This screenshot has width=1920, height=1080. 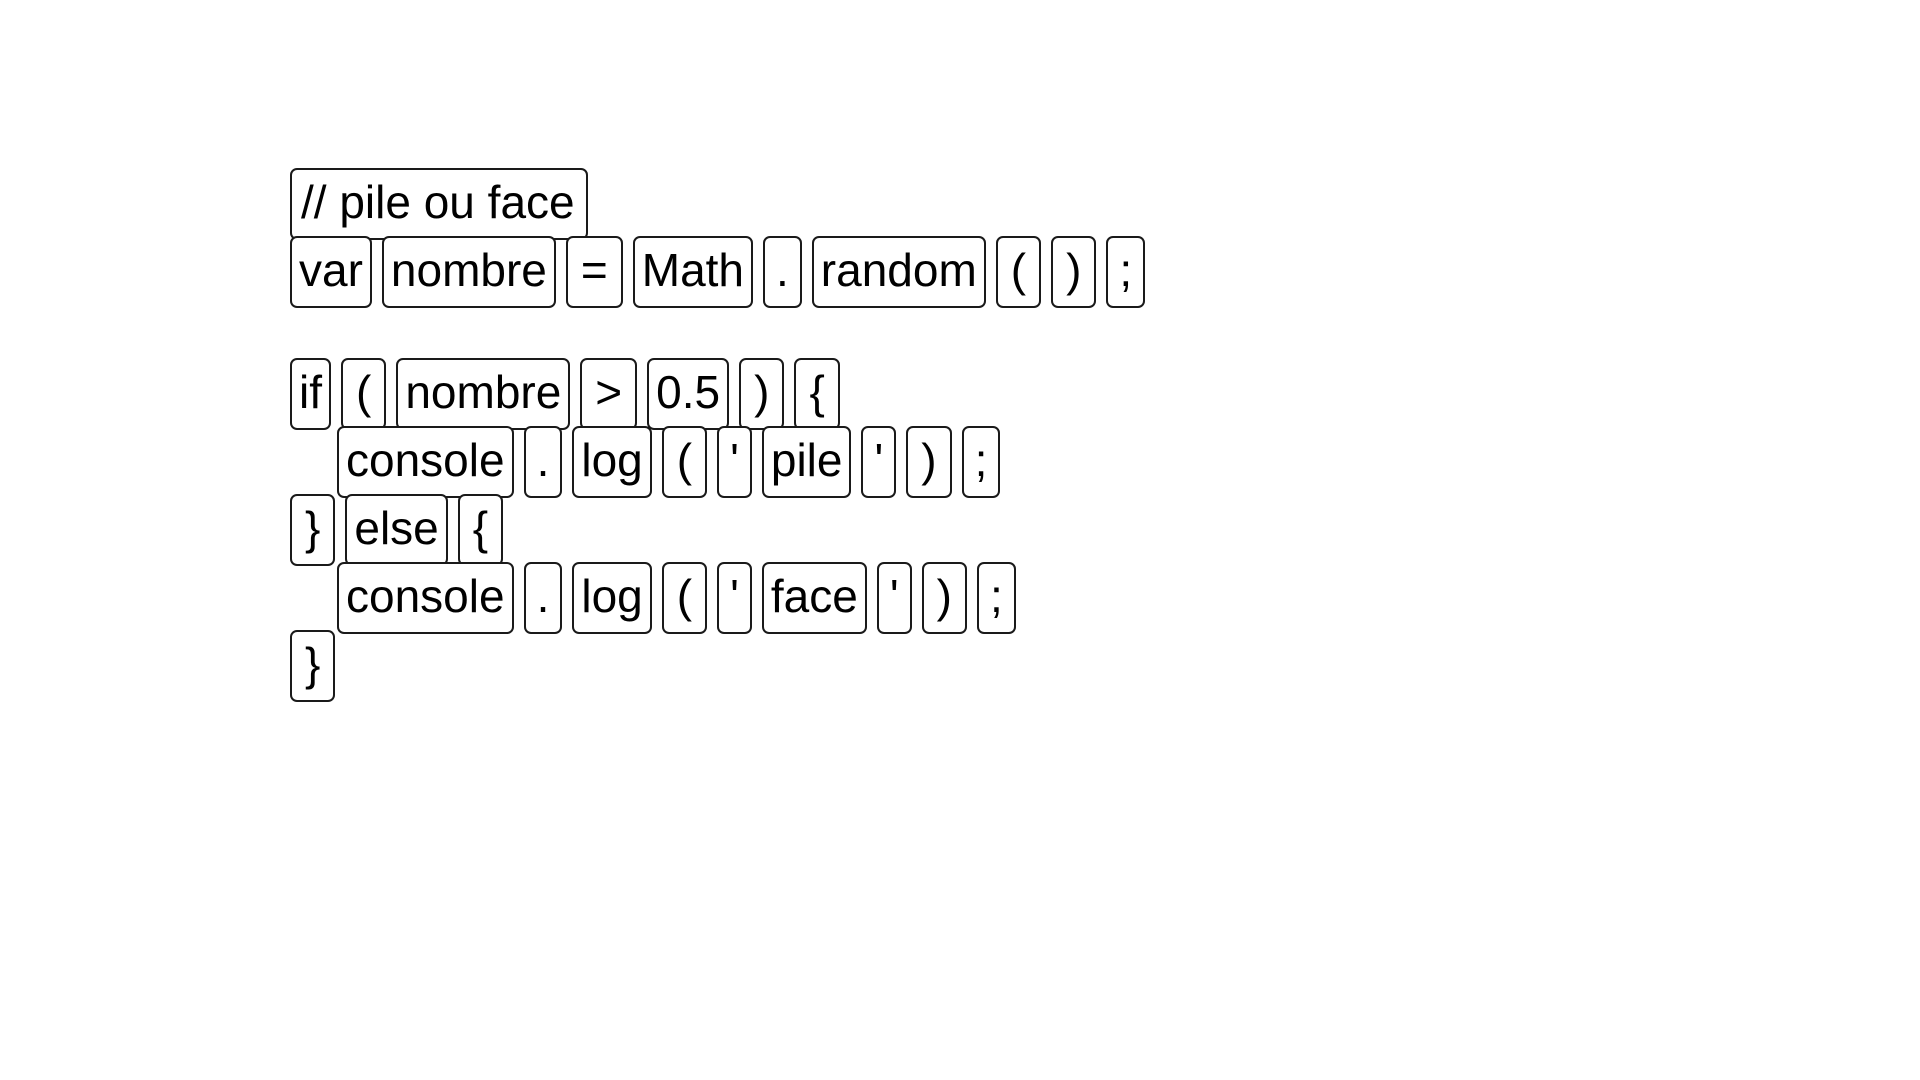 What do you see at coordinates (396, 530) in the screenshot?
I see `code-token-keyword: else` at bounding box center [396, 530].